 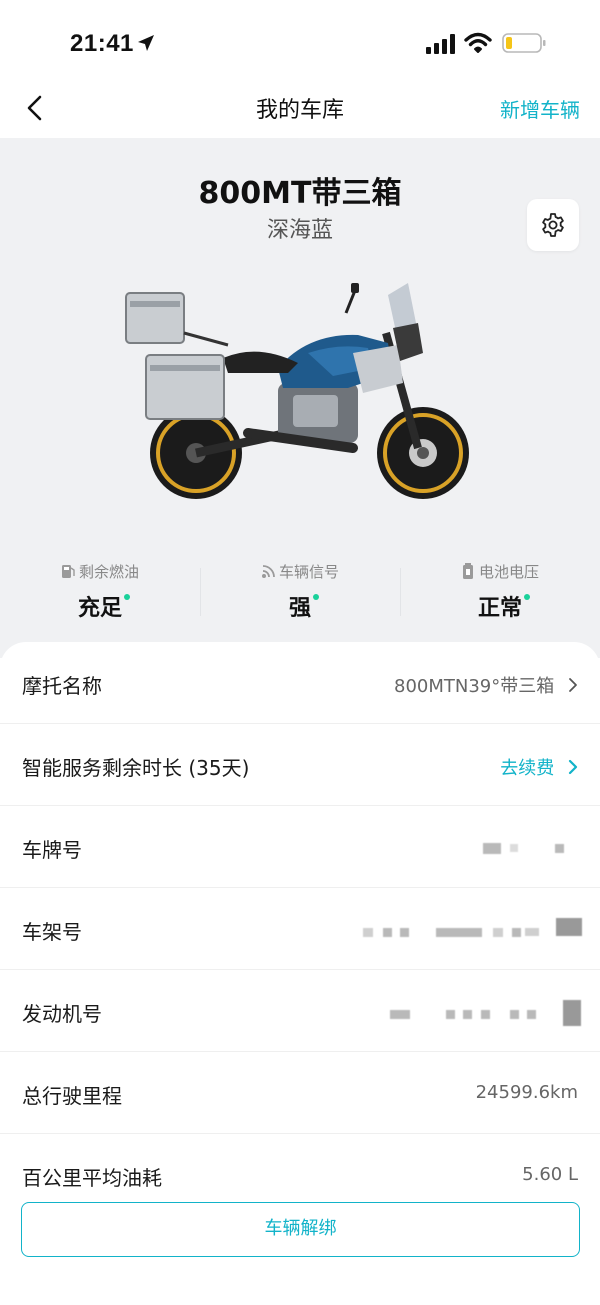 What do you see at coordinates (300, 1011) in the screenshot?
I see `row-engine-number: 发动机号` at bounding box center [300, 1011].